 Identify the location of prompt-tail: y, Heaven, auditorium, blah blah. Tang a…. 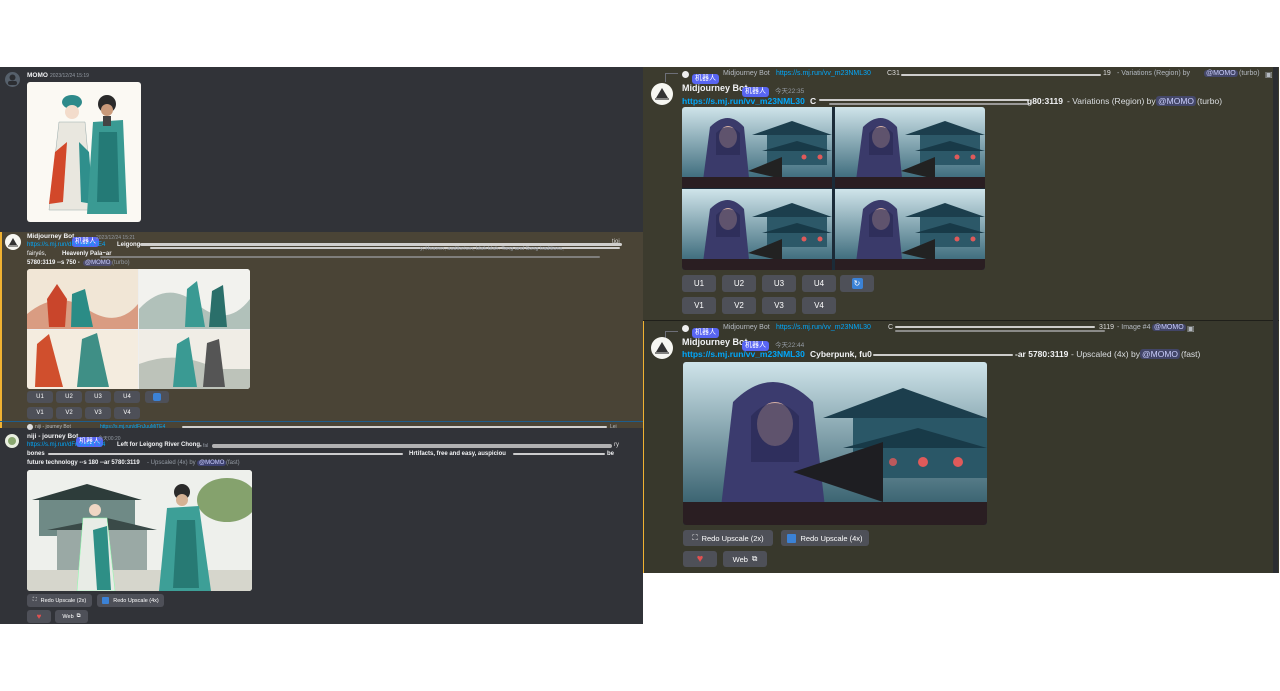
(492, 249).